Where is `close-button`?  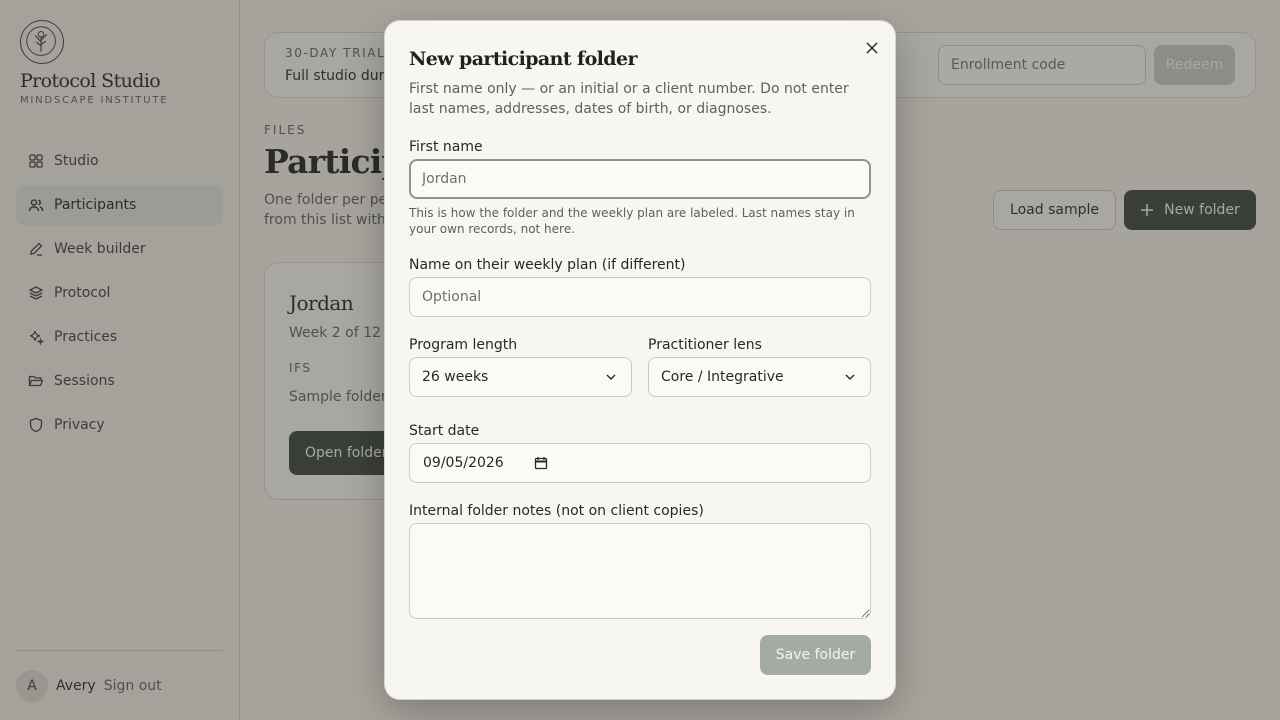
close-button is located at coordinates (872, 48).